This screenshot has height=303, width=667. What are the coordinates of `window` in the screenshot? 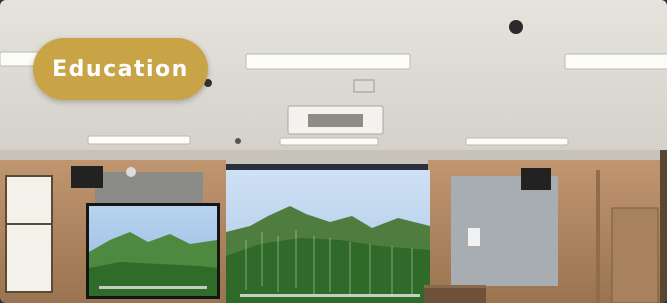 It's located at (29, 234).